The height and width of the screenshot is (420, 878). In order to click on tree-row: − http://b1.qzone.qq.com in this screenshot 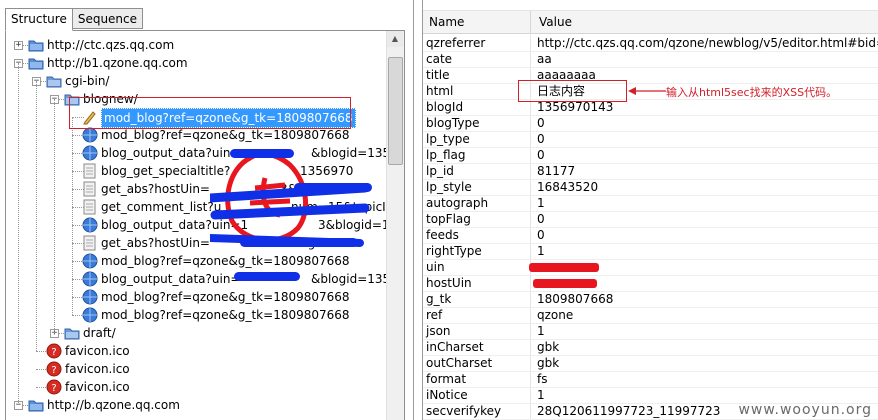, I will do `click(196, 63)`.